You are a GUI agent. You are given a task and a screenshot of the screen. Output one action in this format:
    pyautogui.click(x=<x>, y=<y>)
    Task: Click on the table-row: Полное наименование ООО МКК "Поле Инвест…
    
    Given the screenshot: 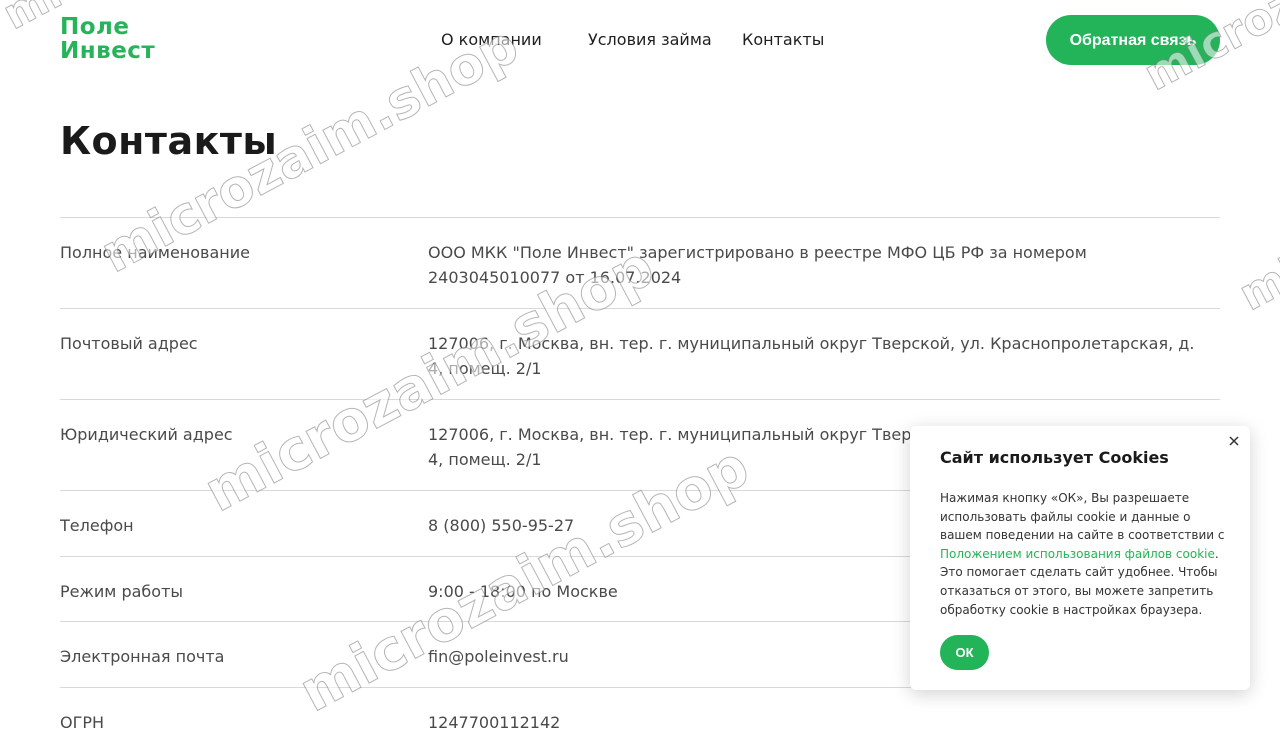 What is the action you would take?
    pyautogui.click(x=640, y=262)
    